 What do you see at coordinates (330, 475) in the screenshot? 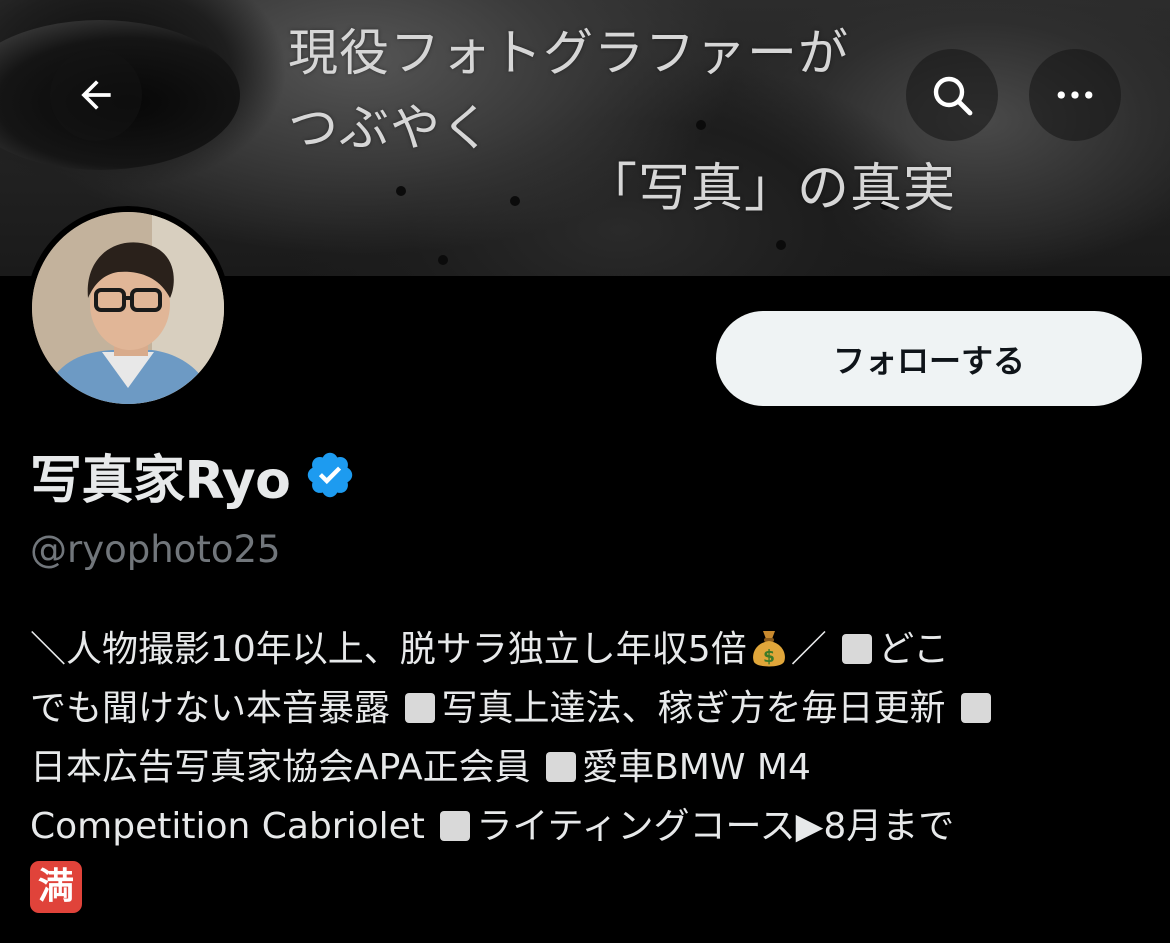
I see `verified-badge-icon` at bounding box center [330, 475].